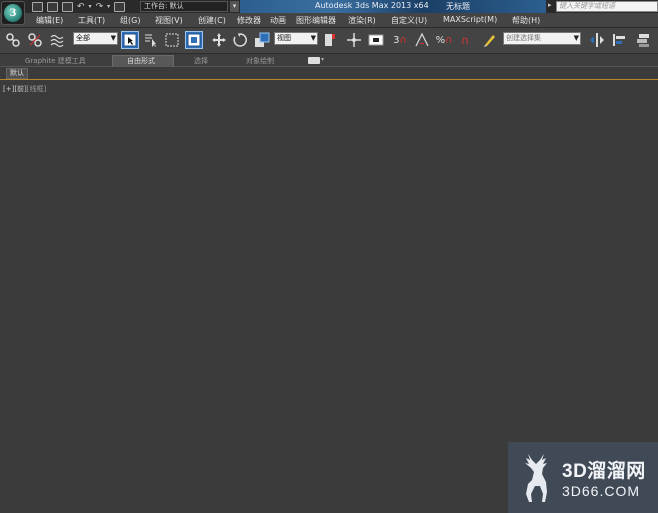 This screenshot has height=513, width=658. What do you see at coordinates (184, 6) in the screenshot?
I see `workspace-selector: 工作台: 默认` at bounding box center [184, 6].